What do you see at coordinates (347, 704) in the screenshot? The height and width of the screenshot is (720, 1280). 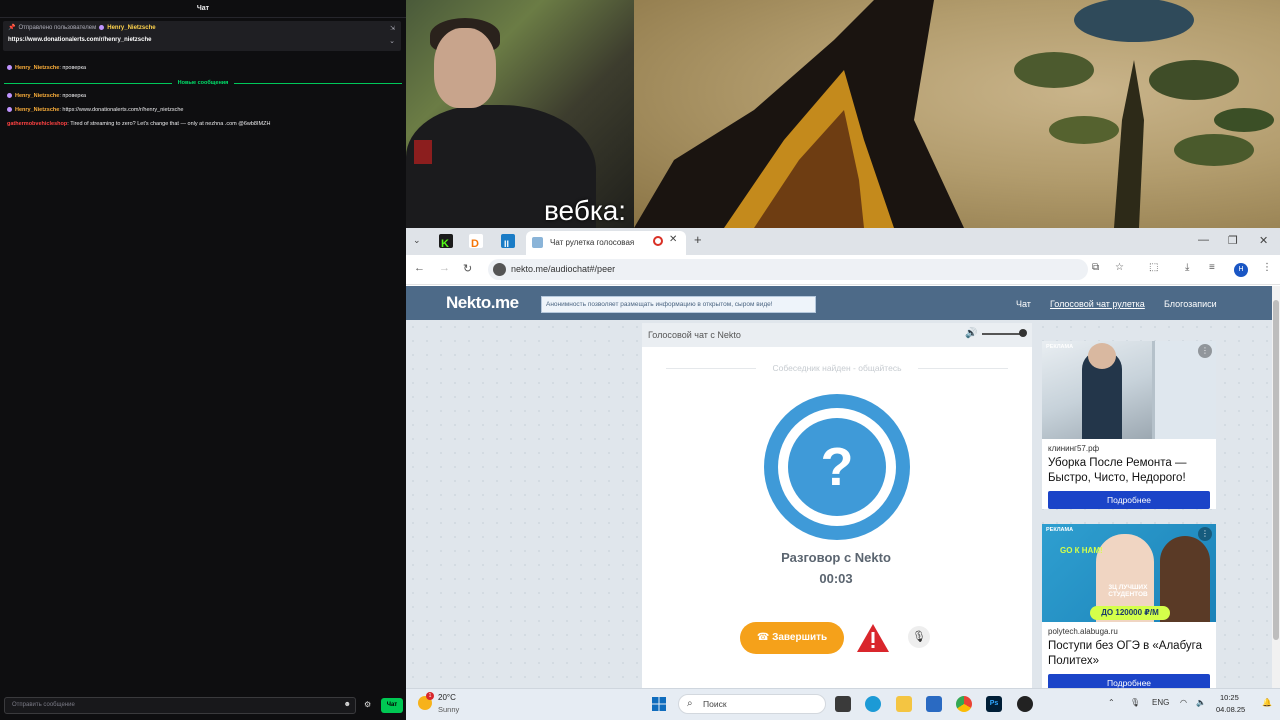 I see `emote-icon: ☻` at bounding box center [347, 704].